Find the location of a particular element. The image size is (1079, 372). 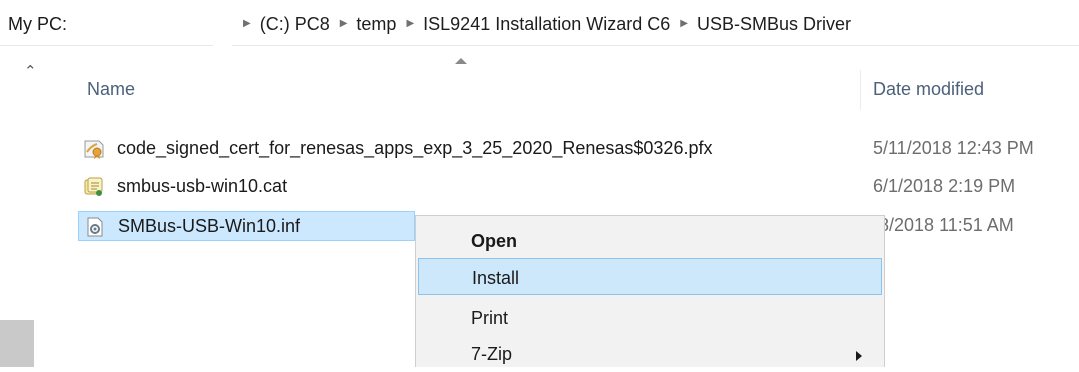

file-date-modified: 5/11/2018 12:43 PM is located at coordinates (953, 148).